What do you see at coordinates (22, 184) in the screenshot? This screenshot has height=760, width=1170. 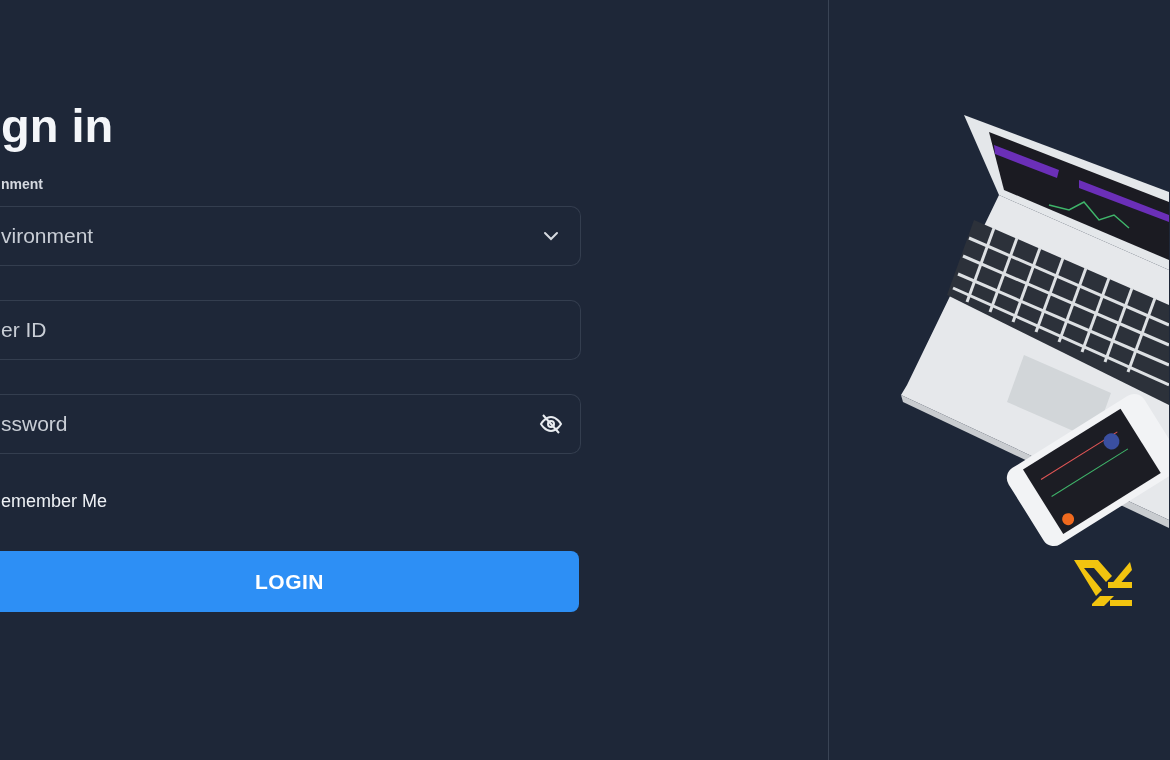 I see `field-label: nment` at bounding box center [22, 184].